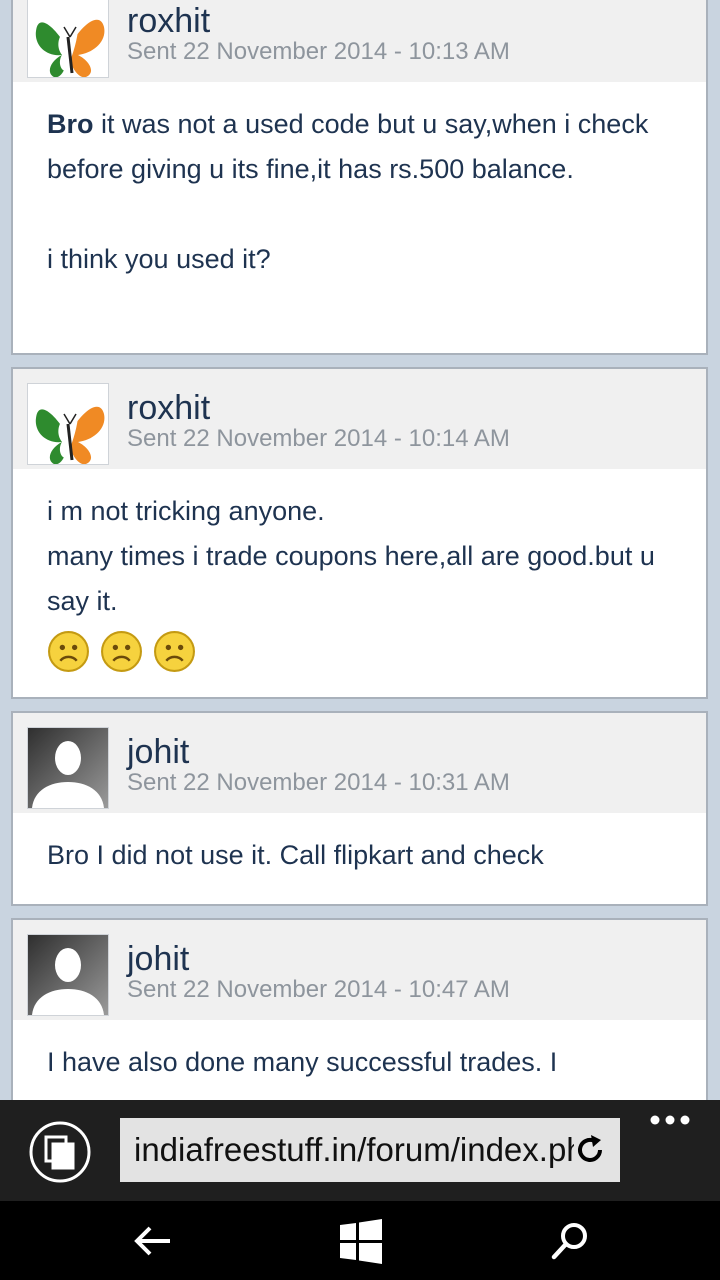 The height and width of the screenshot is (1280, 720). Describe the element at coordinates (318, 989) in the screenshot. I see `sent-timestamp: Sent 22 November 2014 - 10:47 AM` at that location.